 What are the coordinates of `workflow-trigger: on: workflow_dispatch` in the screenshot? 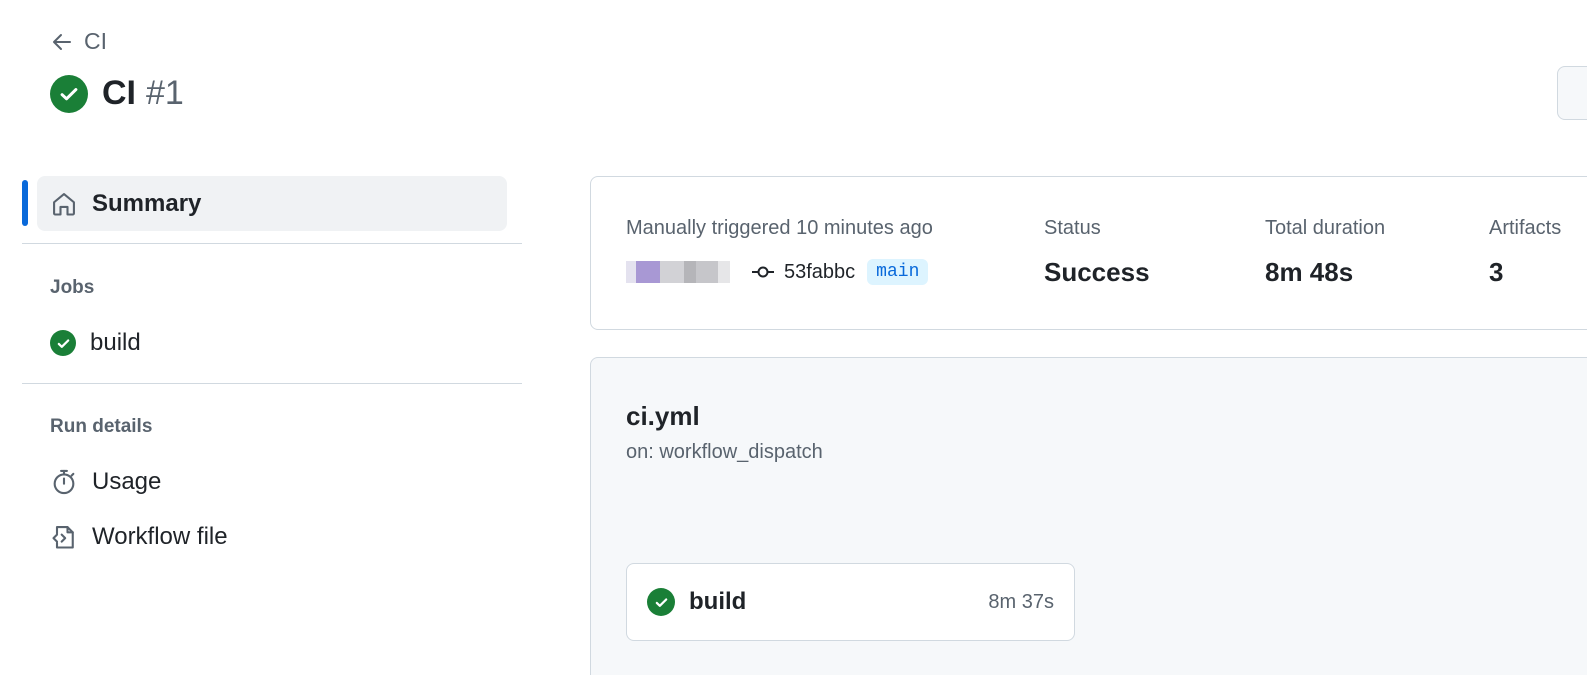 It's located at (724, 452).